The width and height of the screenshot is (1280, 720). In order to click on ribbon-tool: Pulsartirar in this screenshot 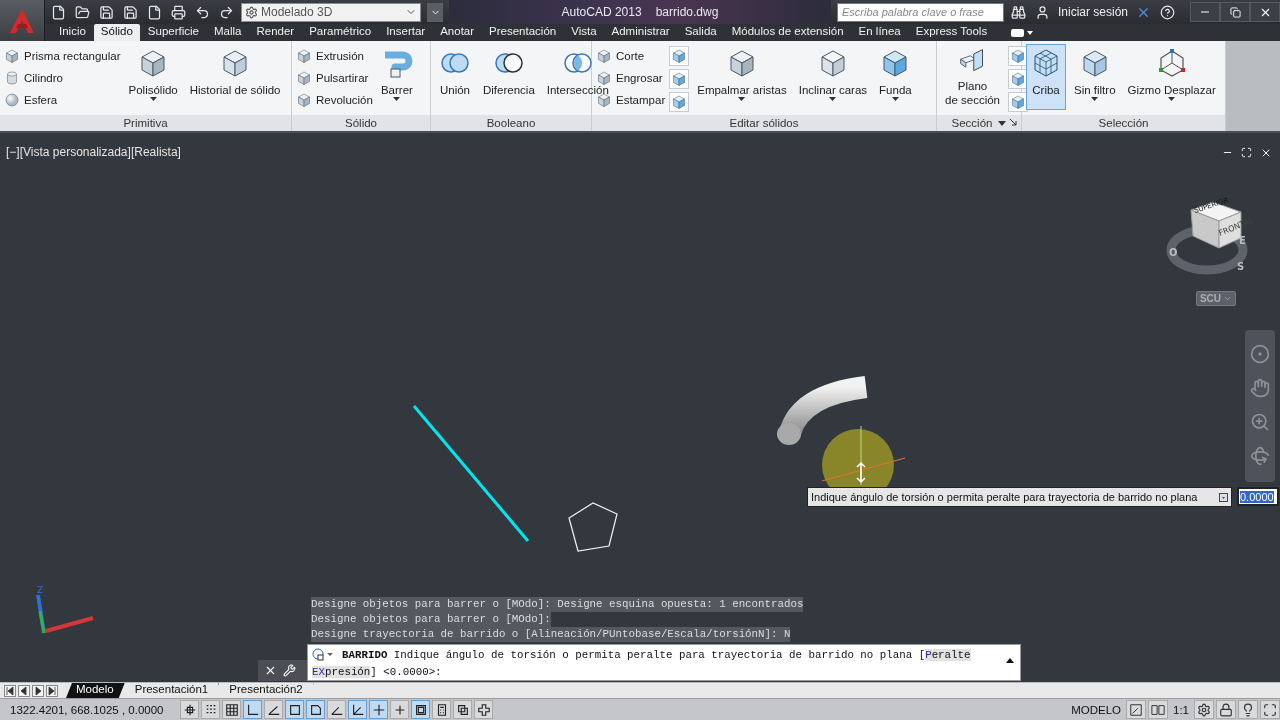, I will do `click(334, 78)`.